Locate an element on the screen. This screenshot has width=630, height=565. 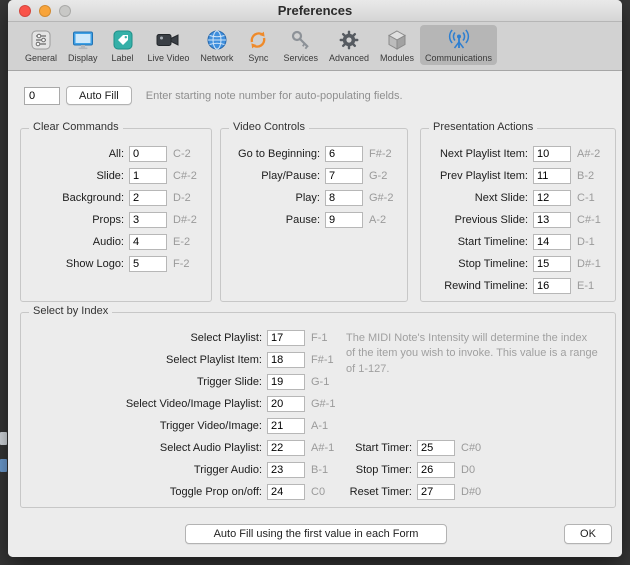
minimize-button is located at coordinates (45, 11).